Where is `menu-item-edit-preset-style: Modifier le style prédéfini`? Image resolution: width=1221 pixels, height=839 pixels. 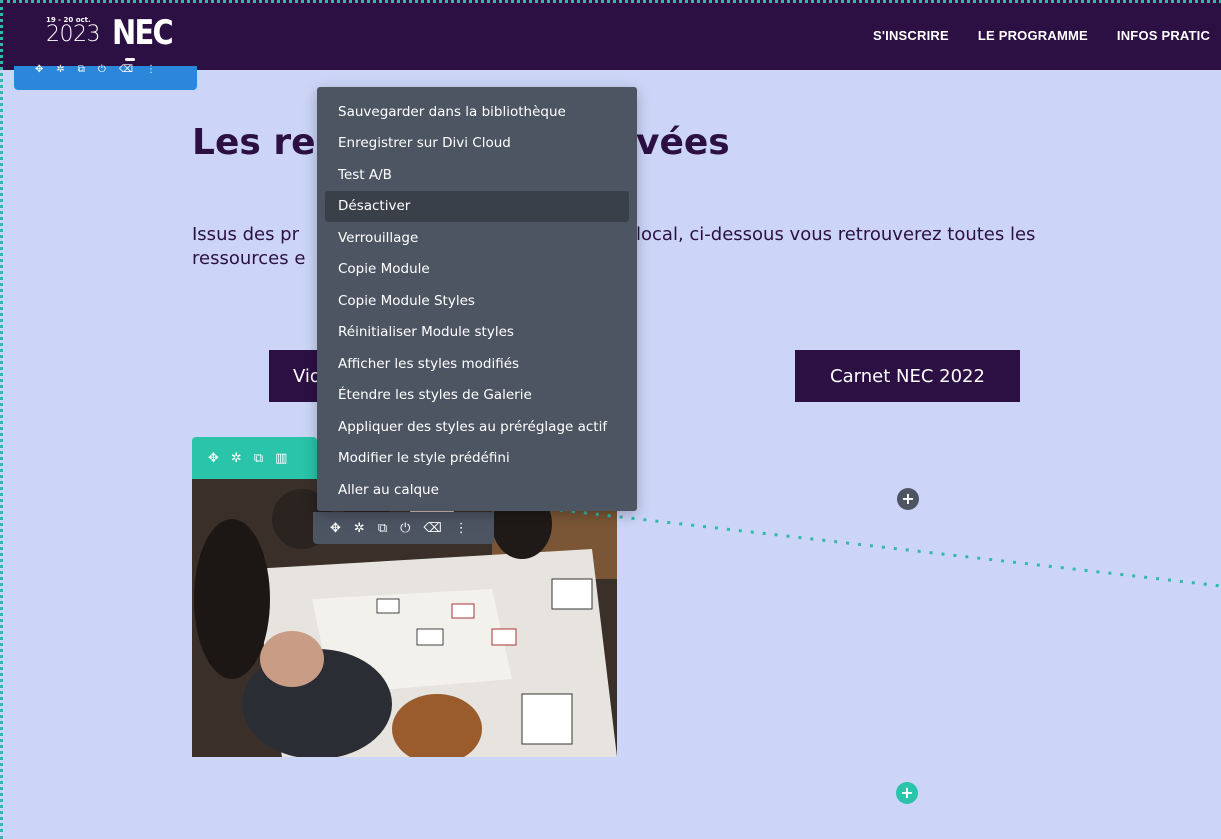 menu-item-edit-preset-style: Modifier le style prédéfini is located at coordinates (477, 459).